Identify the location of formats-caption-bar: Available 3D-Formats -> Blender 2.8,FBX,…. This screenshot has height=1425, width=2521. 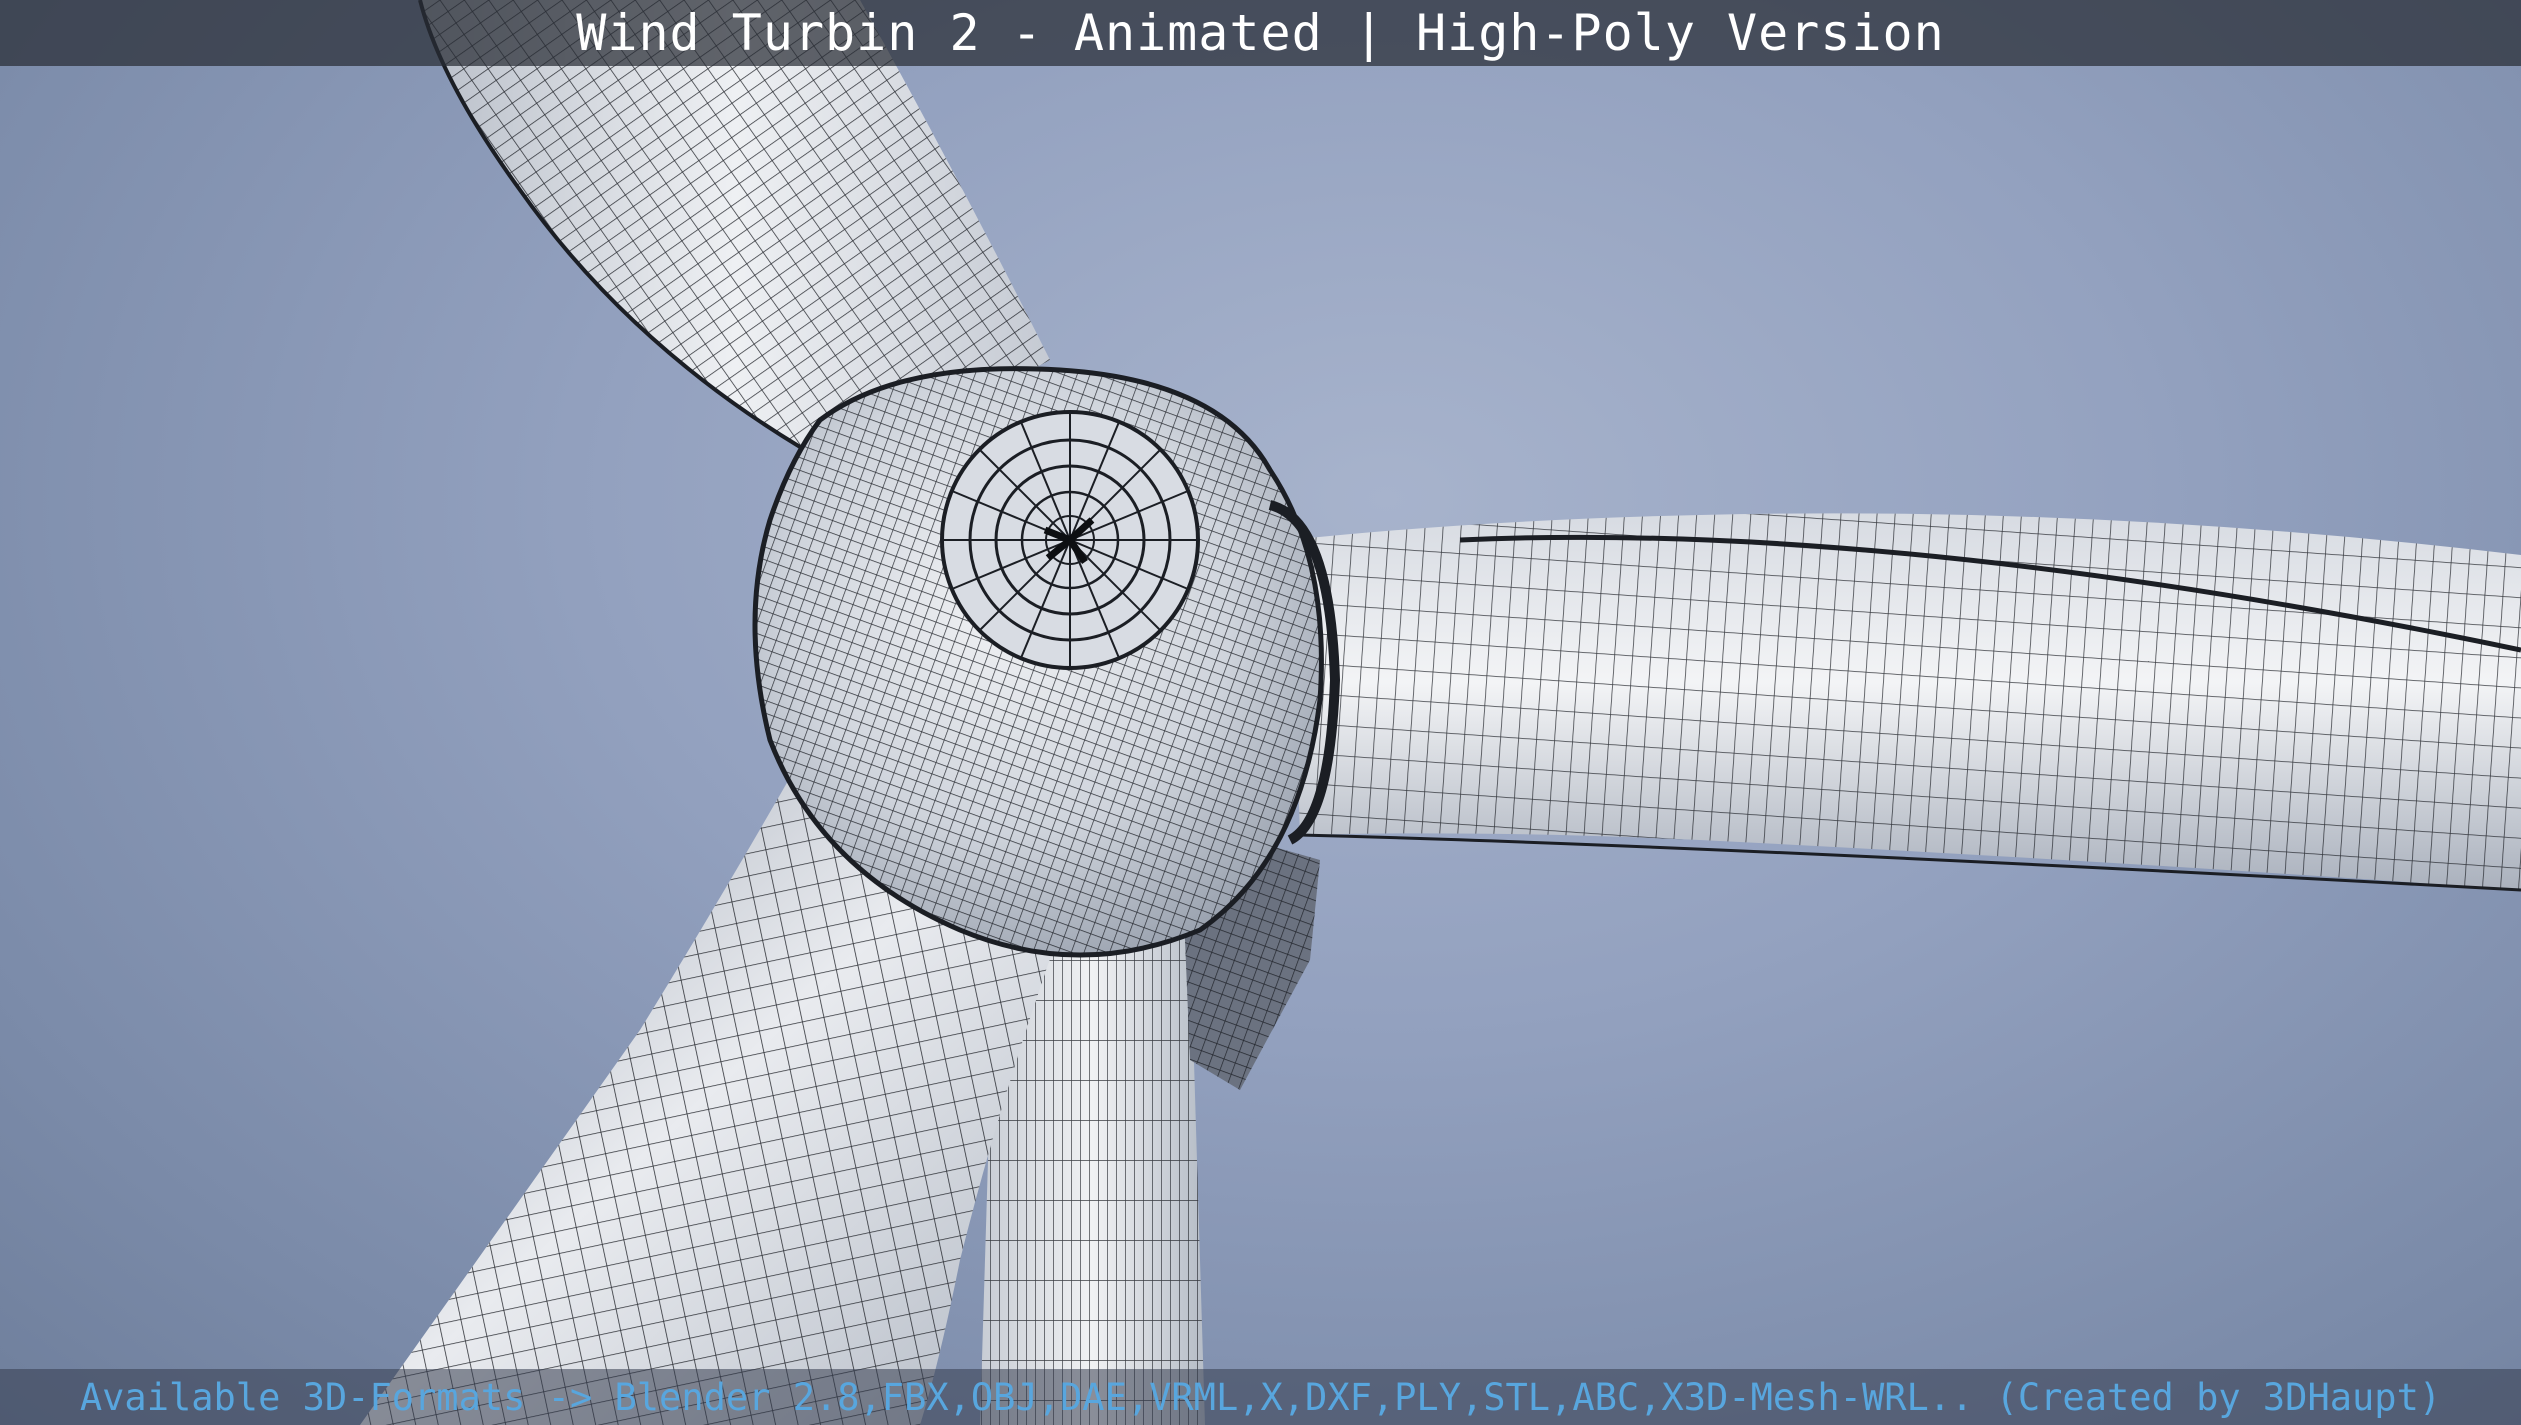
(1260, 1397).